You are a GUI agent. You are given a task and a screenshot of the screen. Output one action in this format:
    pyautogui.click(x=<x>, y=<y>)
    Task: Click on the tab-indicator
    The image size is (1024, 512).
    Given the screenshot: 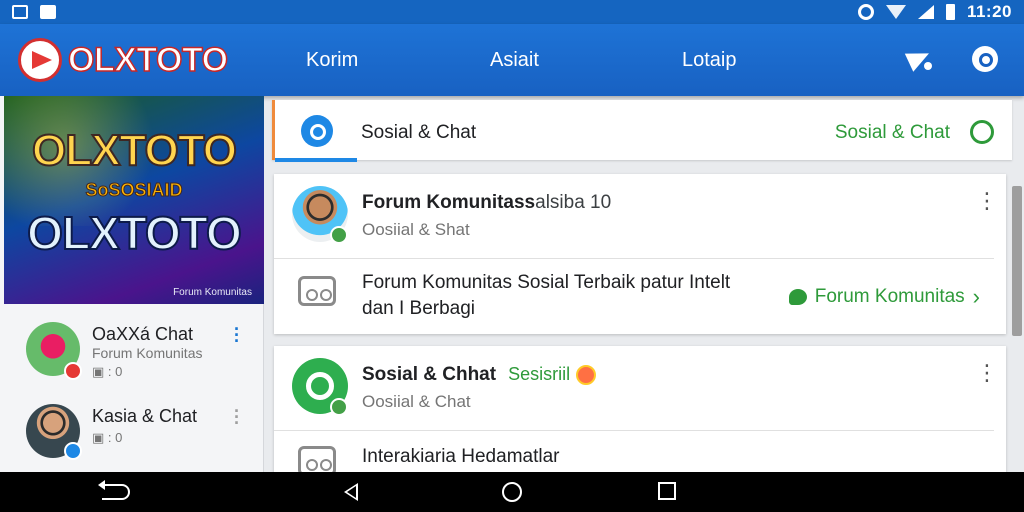 What is the action you would take?
    pyautogui.click(x=316, y=160)
    